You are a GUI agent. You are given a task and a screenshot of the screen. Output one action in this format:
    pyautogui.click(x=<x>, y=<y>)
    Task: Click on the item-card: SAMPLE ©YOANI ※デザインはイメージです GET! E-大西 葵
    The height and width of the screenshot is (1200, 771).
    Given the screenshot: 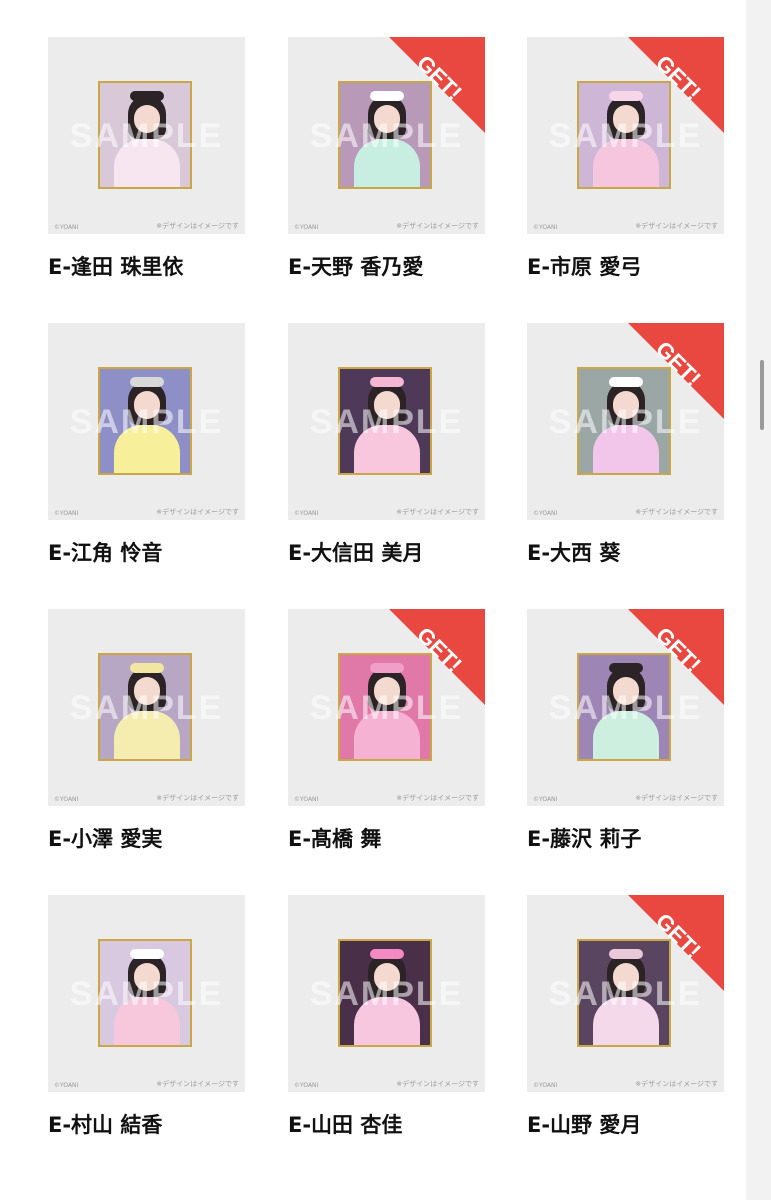 What is the action you would take?
    pyautogui.click(x=625, y=444)
    